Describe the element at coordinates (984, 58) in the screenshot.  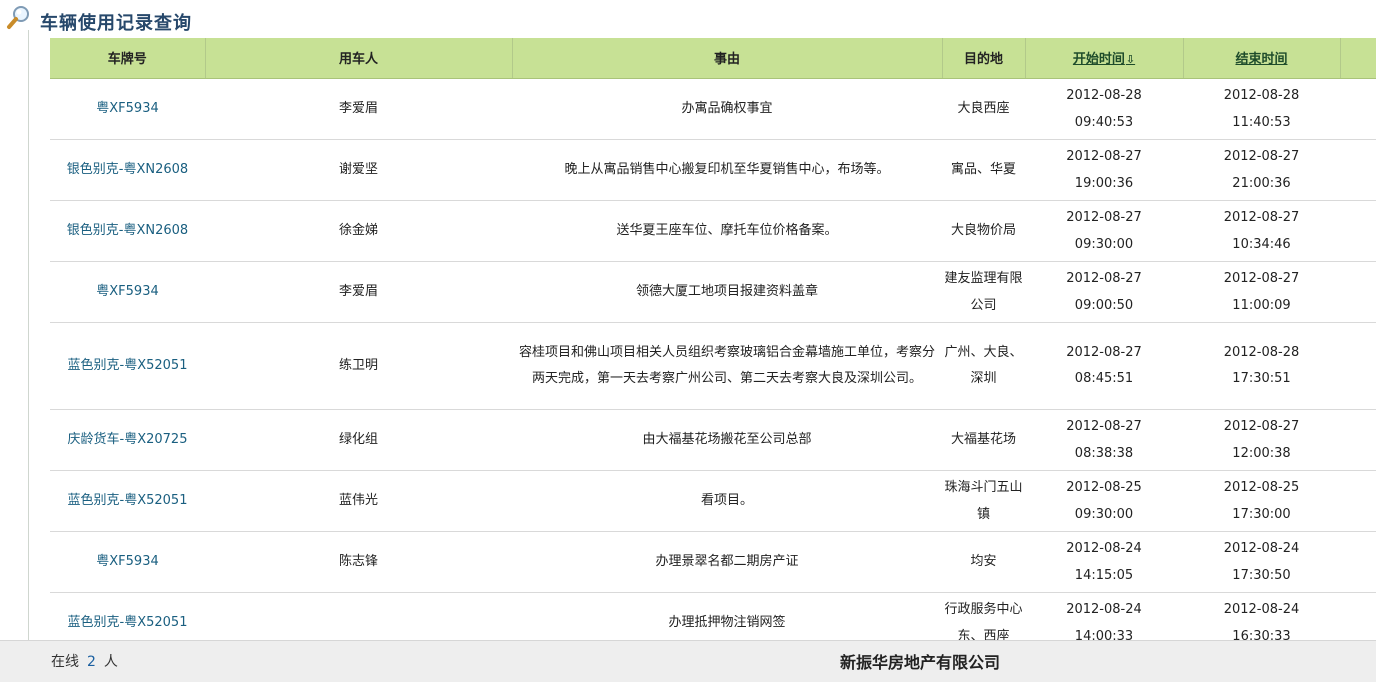
I see `header-destination: 目的地` at that location.